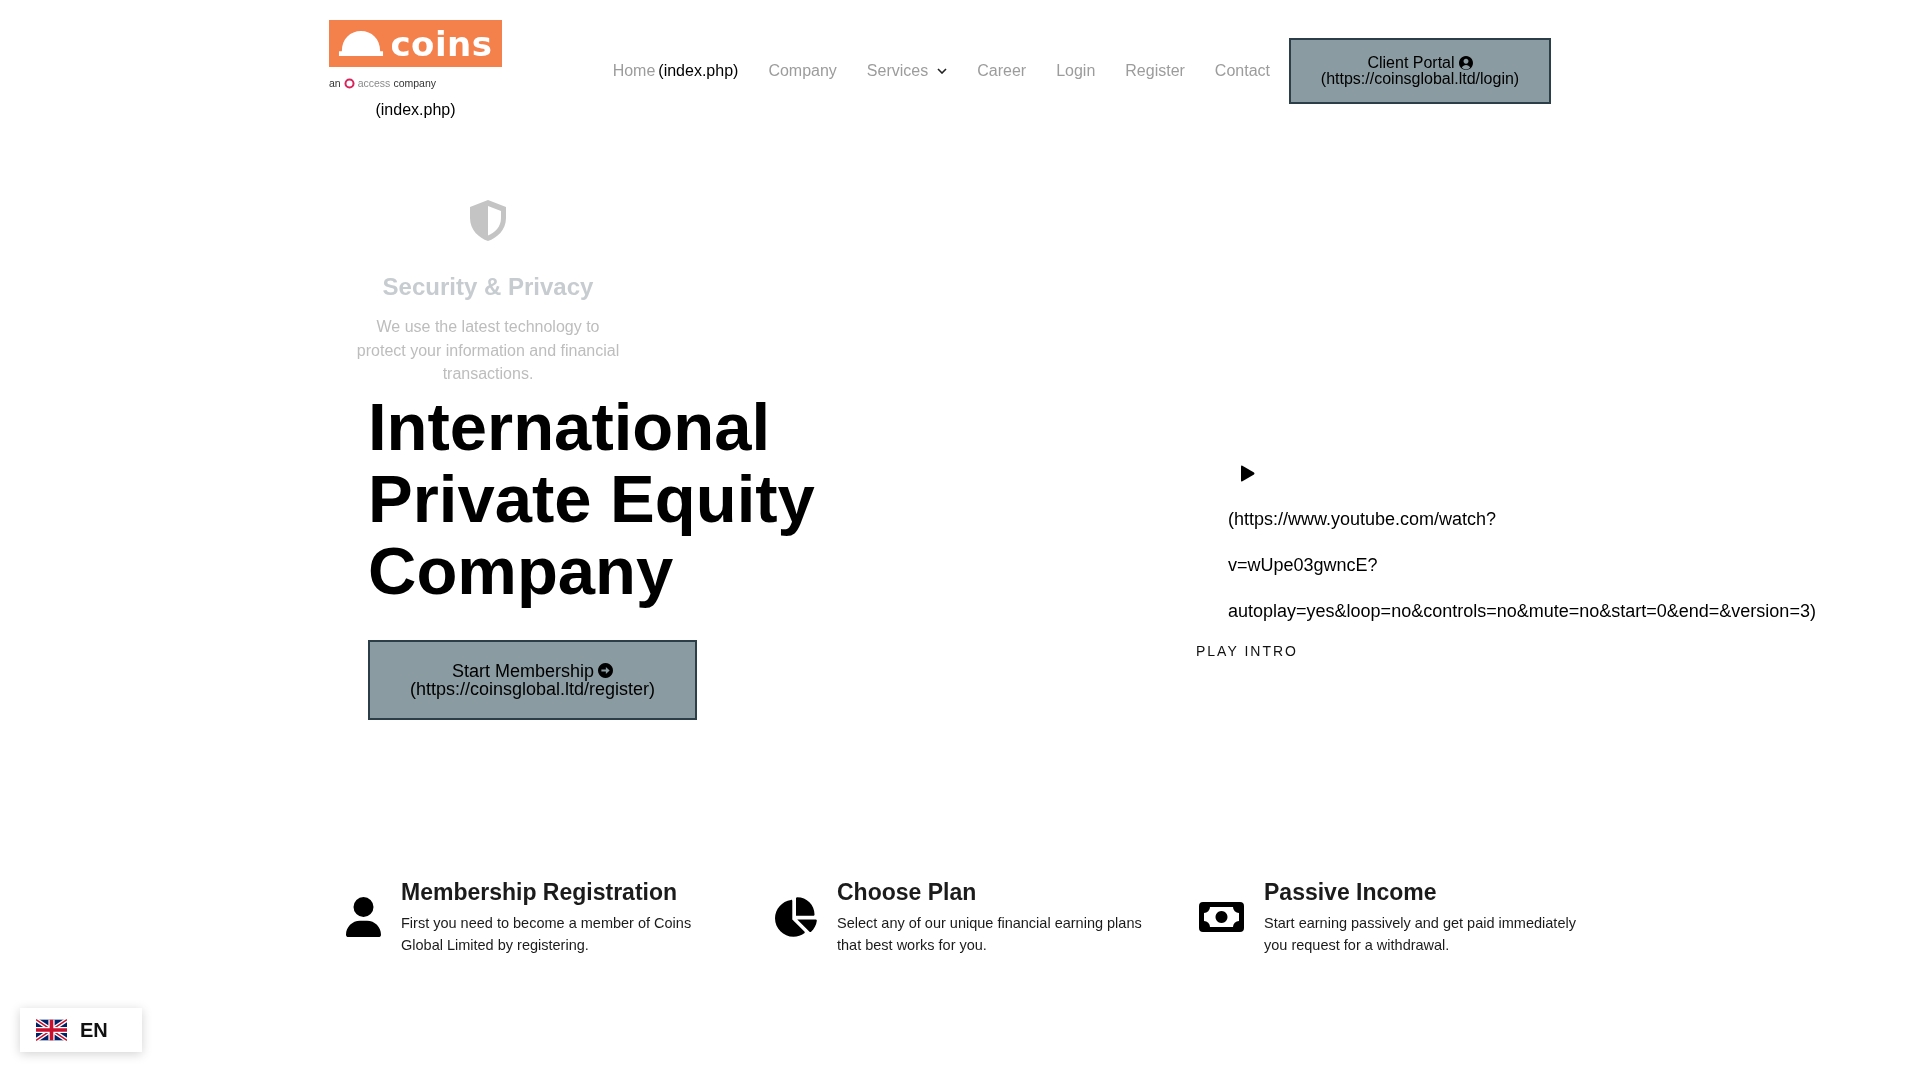 This screenshot has height=1080, width=1920. Describe the element at coordinates (796, 916) in the screenshot. I see `pie-chart-icon` at that location.